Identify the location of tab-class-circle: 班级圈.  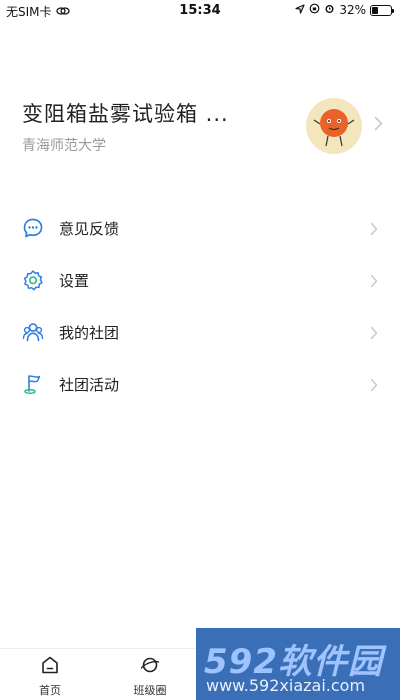
(150, 676).